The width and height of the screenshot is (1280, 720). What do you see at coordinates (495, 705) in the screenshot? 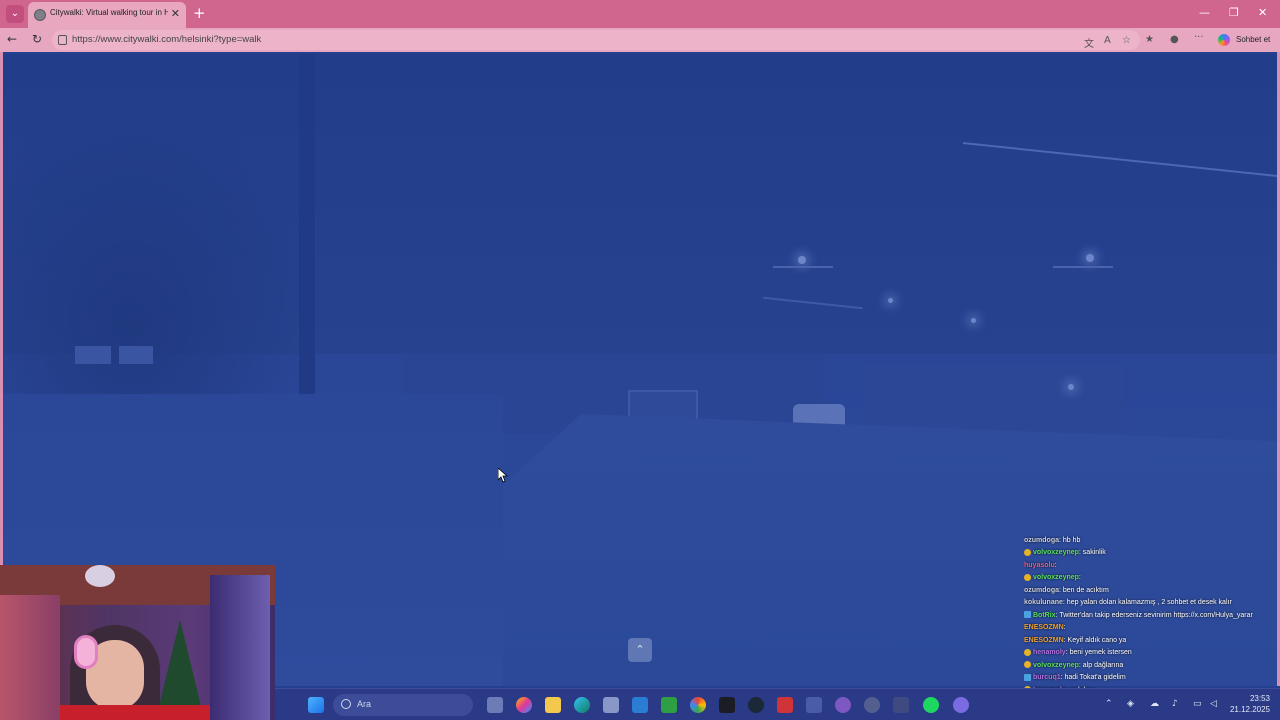
I see `task-view-icon` at bounding box center [495, 705].